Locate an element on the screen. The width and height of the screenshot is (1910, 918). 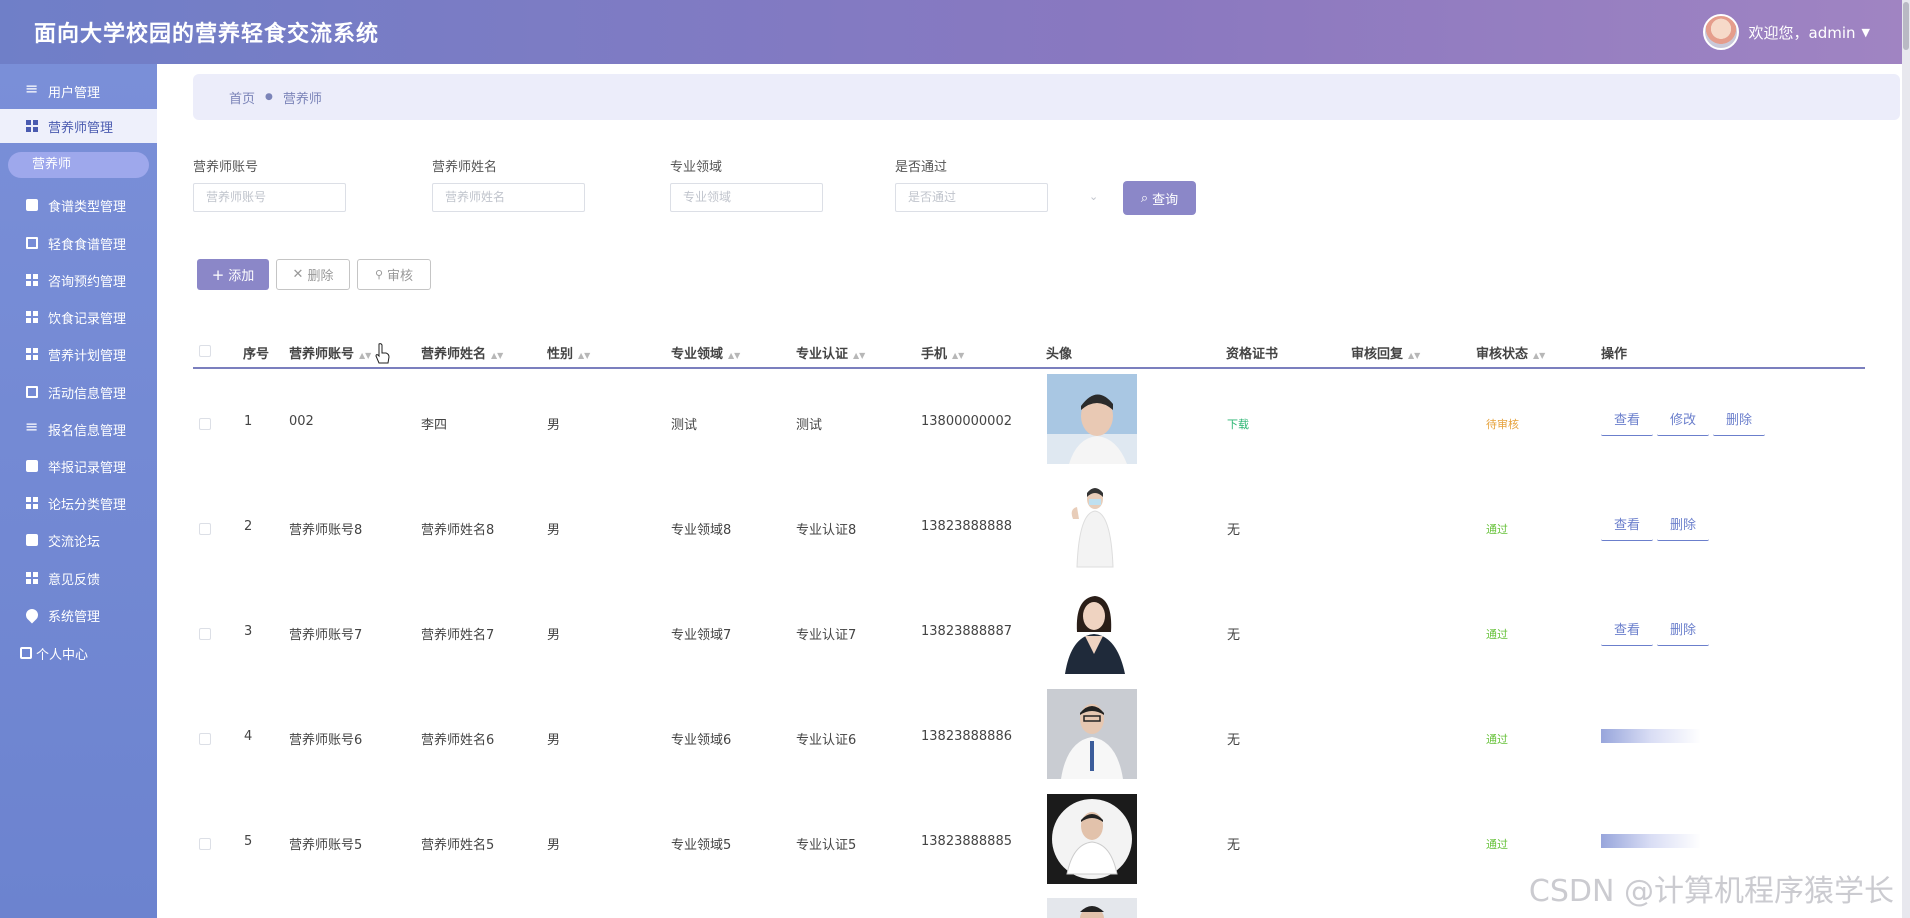
col-header-phone: 手机 ▲▼ is located at coordinates (942, 352).